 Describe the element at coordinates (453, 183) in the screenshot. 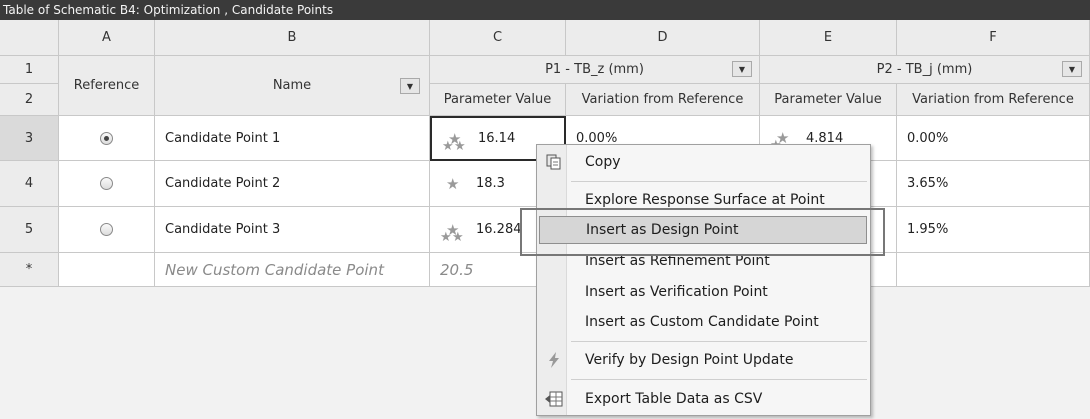

I see `star-icon: ★` at that location.